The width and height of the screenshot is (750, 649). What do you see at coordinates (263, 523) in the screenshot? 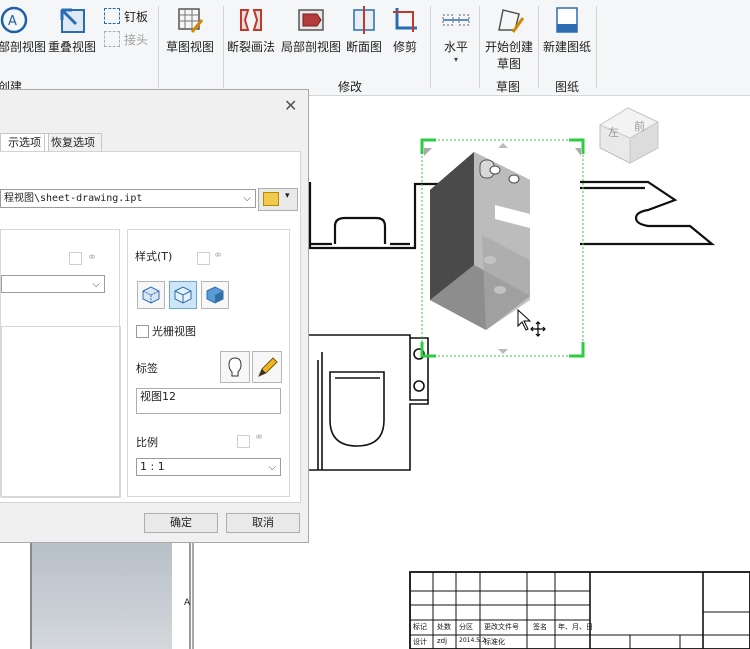
I see `cancel-button: 取消` at bounding box center [263, 523].